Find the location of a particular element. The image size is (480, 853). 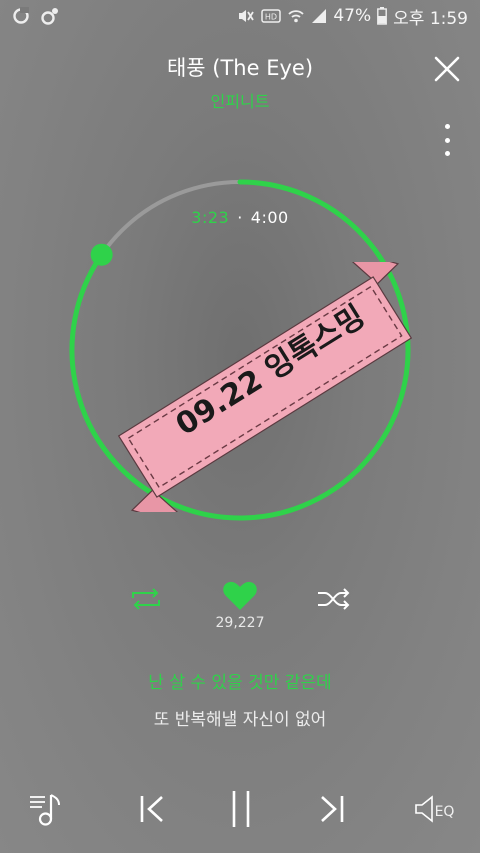

clock: 오후 1:59 is located at coordinates (430, 18).